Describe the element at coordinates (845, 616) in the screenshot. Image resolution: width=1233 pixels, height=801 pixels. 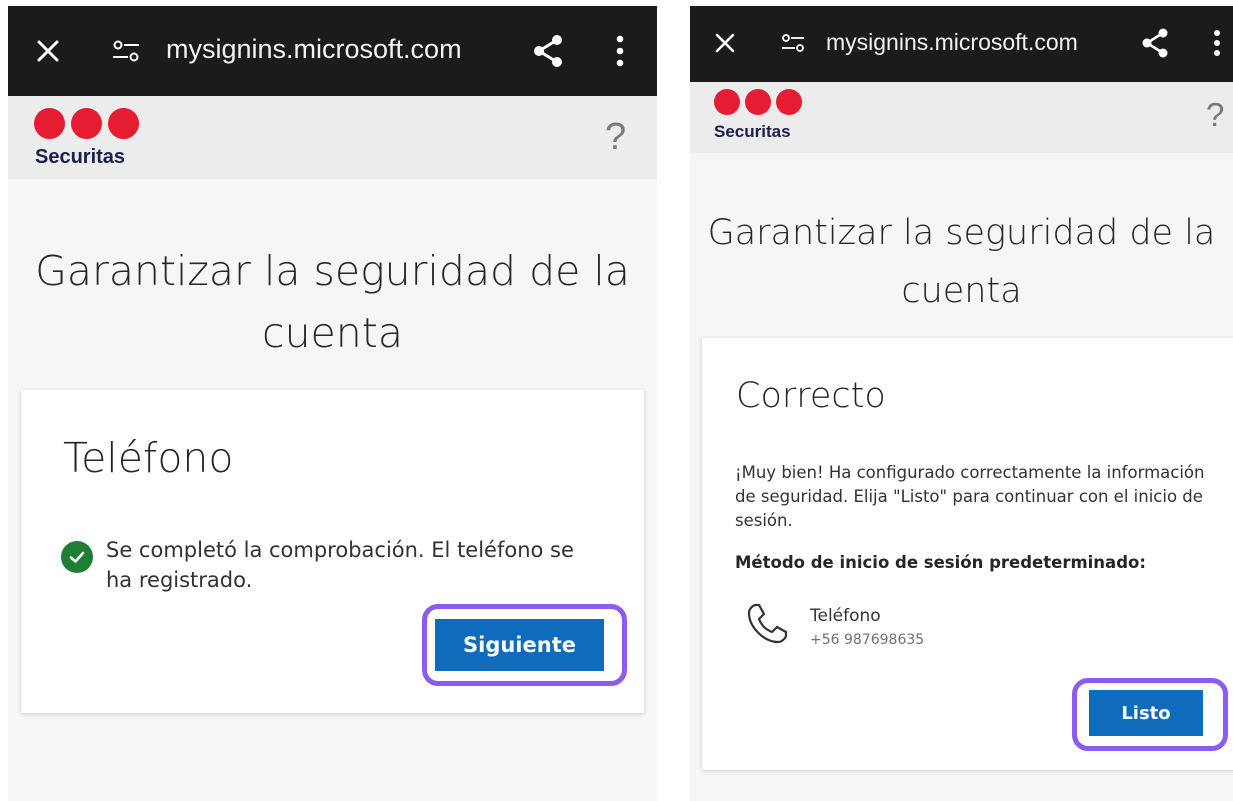
I see `method-name: Teléfono` at that location.